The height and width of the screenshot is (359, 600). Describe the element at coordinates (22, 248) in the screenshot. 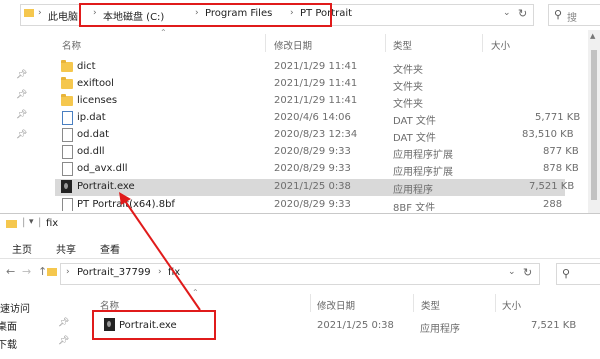

I see `tab-home: 主页` at that location.